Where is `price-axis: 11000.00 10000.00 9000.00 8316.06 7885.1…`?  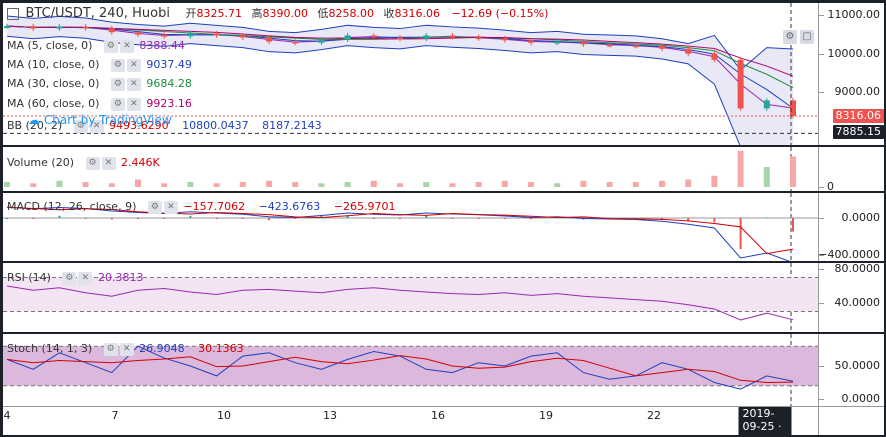 price-axis: 11000.00 10000.00 9000.00 8316.06 7885.1… is located at coordinates (851, 74).